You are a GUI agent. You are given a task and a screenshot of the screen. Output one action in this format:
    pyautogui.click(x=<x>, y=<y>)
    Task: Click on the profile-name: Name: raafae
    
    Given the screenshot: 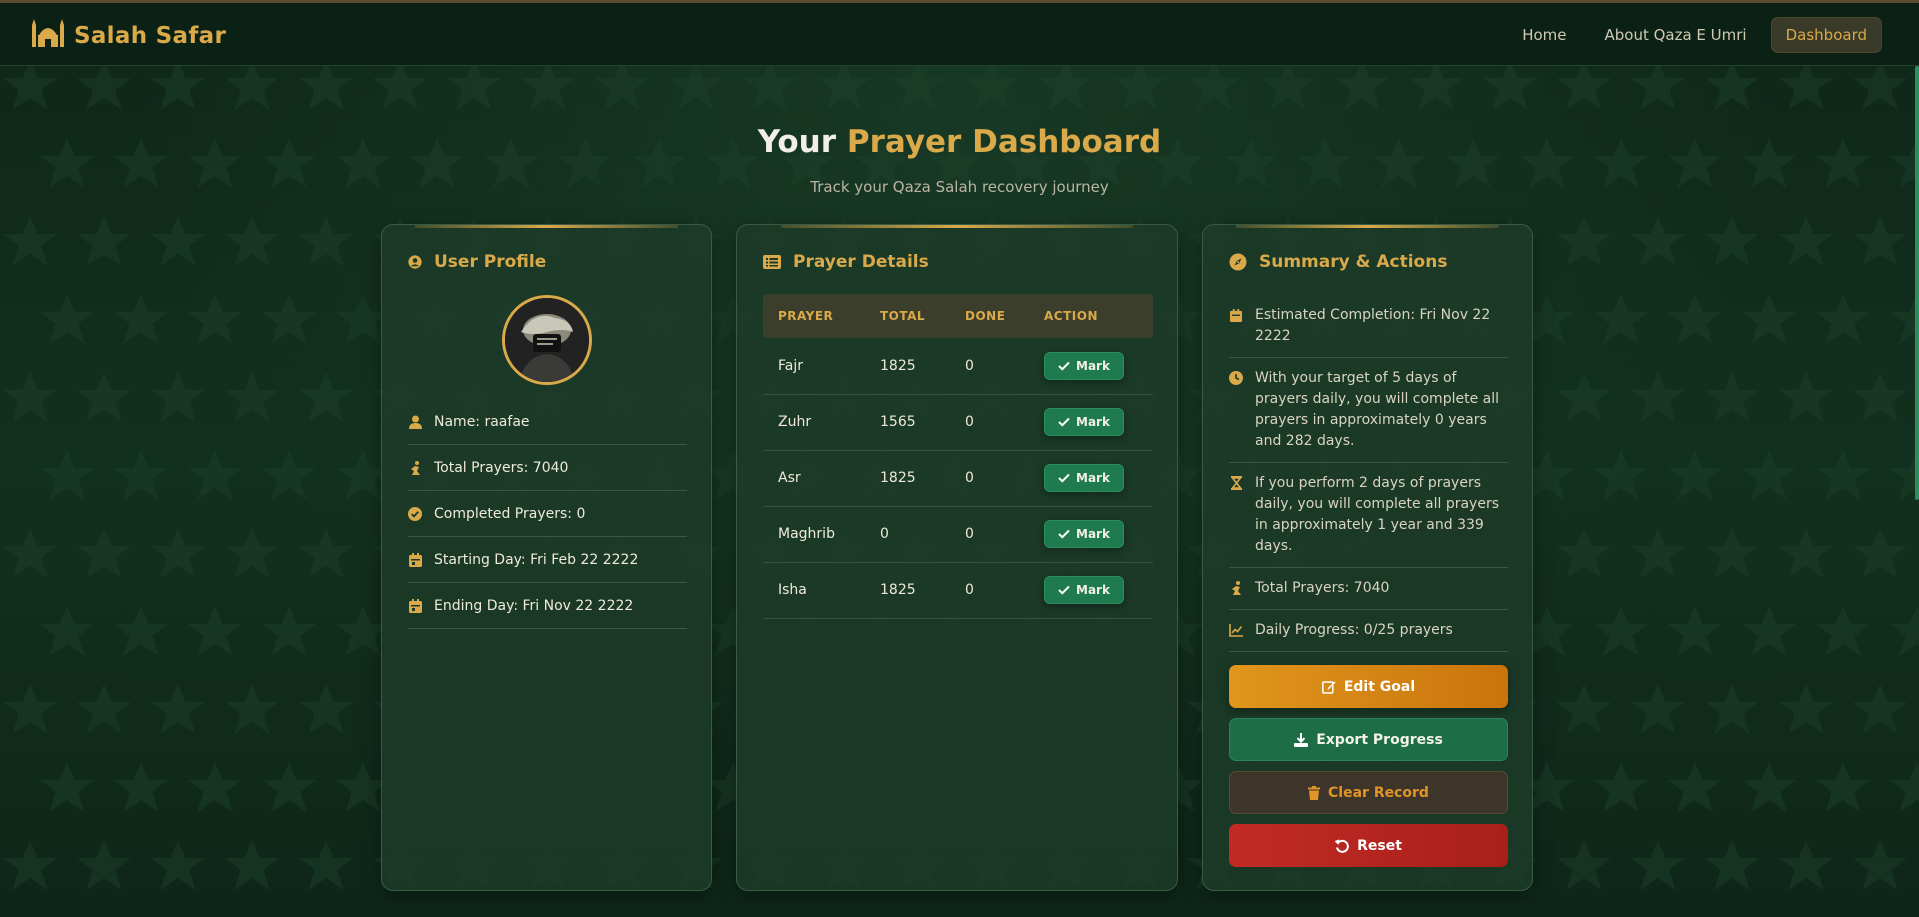 What is the action you would take?
    pyautogui.click(x=547, y=422)
    